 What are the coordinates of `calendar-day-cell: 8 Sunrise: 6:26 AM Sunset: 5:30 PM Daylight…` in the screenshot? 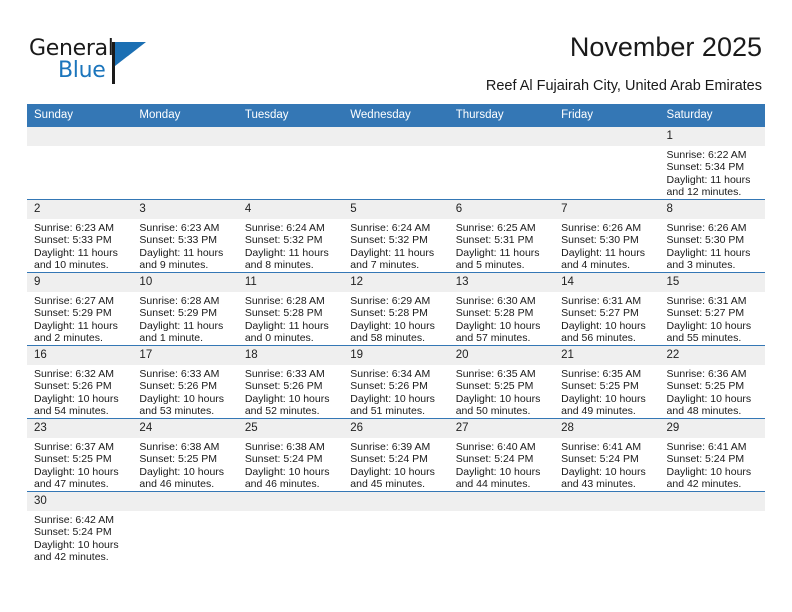 It's located at (712, 236).